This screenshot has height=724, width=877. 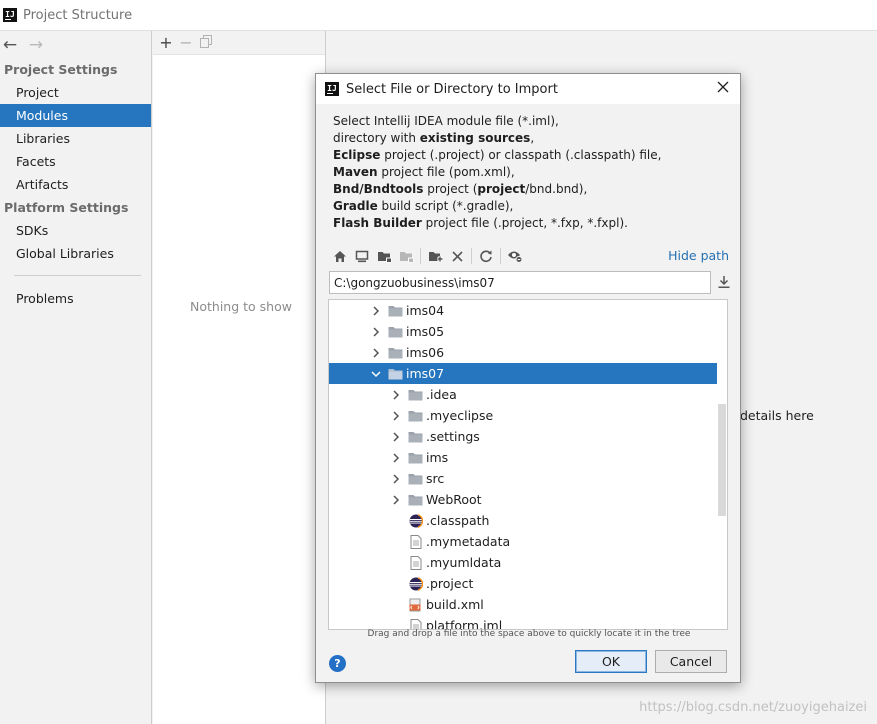 What do you see at coordinates (10, 15) in the screenshot?
I see `intellij-logo-icon: IJ` at bounding box center [10, 15].